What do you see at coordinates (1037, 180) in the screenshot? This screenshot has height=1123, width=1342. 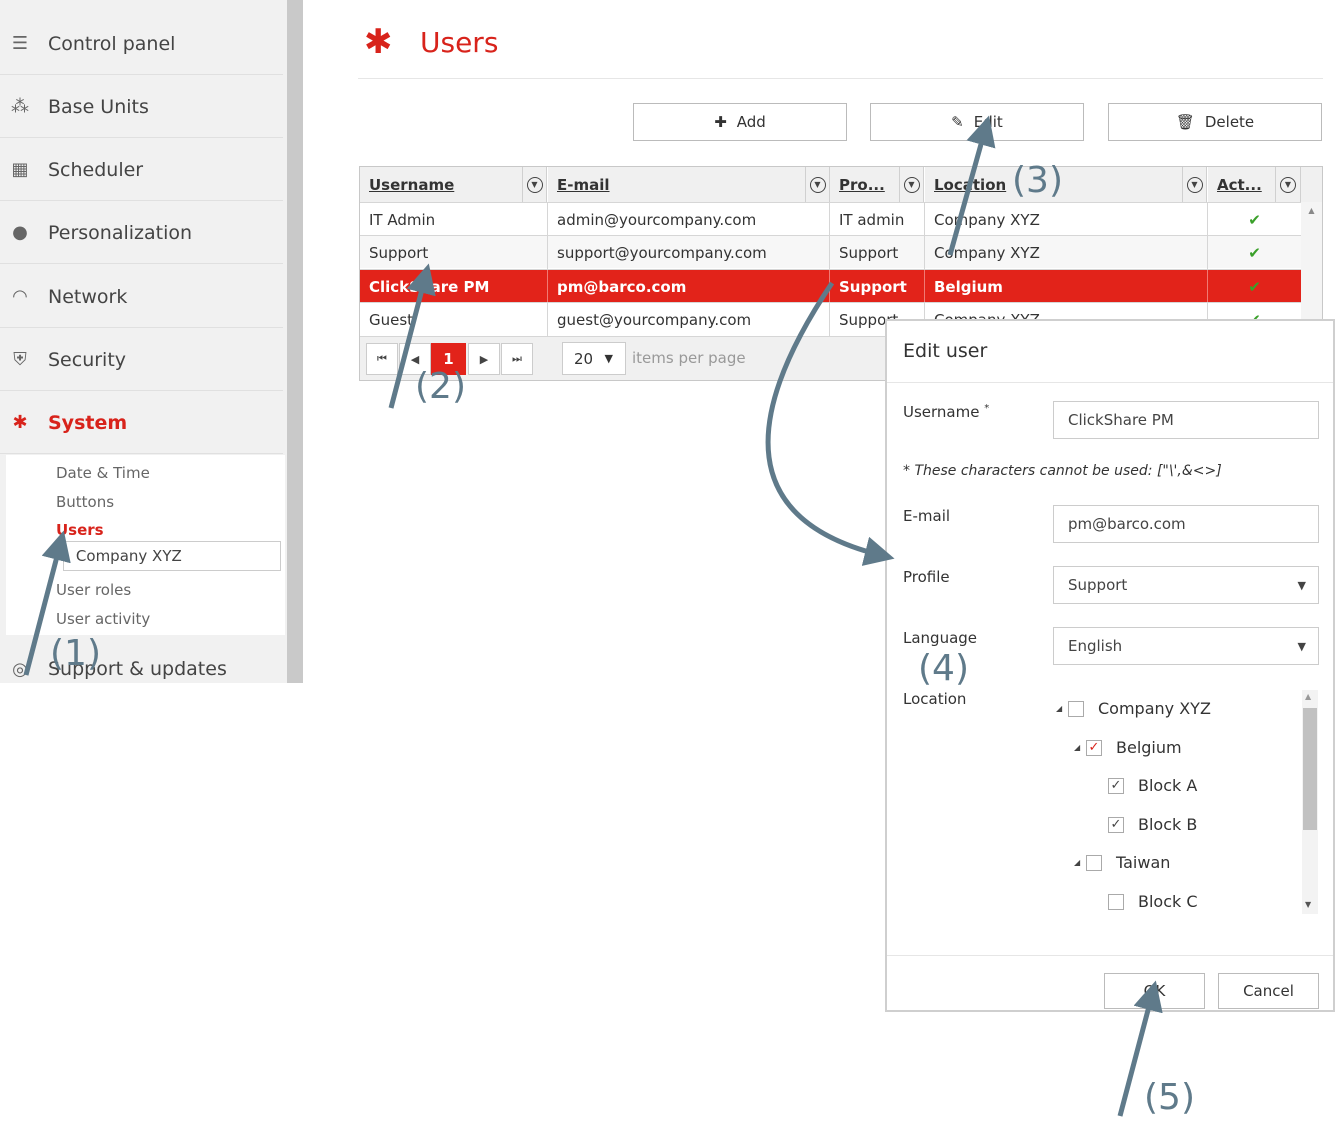 I see `callout-3: (3)` at bounding box center [1037, 180].